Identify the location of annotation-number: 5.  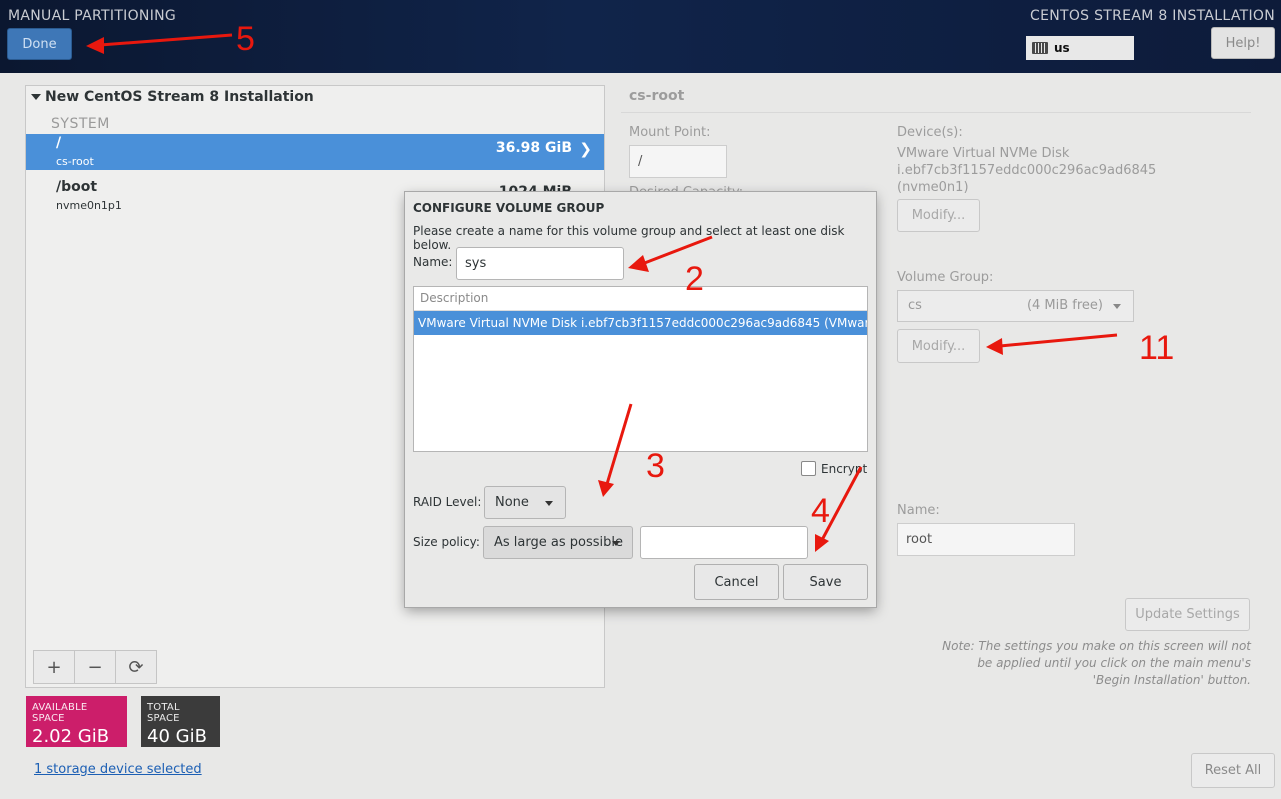
(245, 39).